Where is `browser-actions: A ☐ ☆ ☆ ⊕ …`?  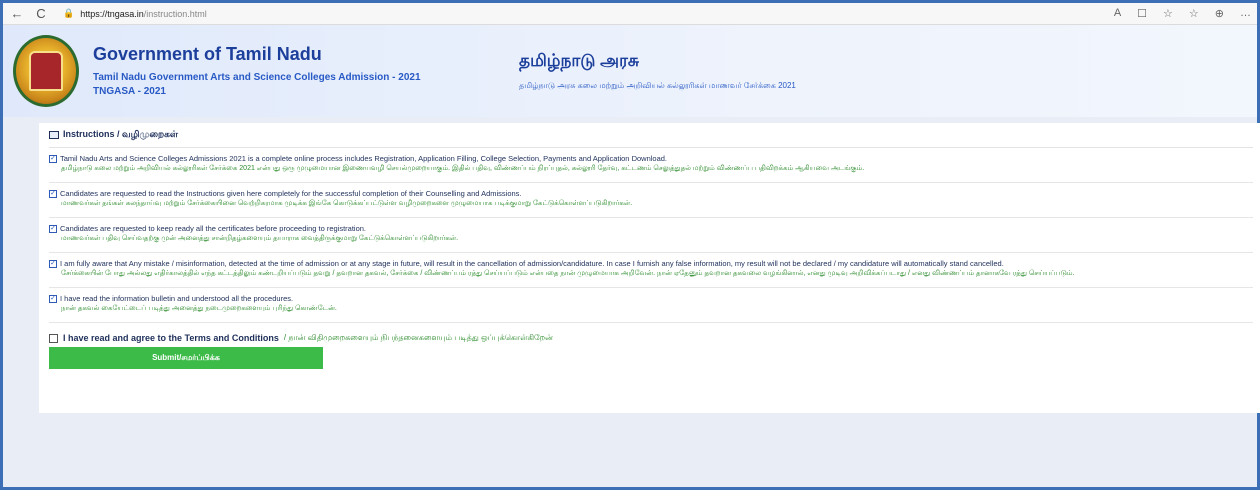
browser-actions: A ☐ ☆ ☆ ⊕ … is located at coordinates (1182, 13).